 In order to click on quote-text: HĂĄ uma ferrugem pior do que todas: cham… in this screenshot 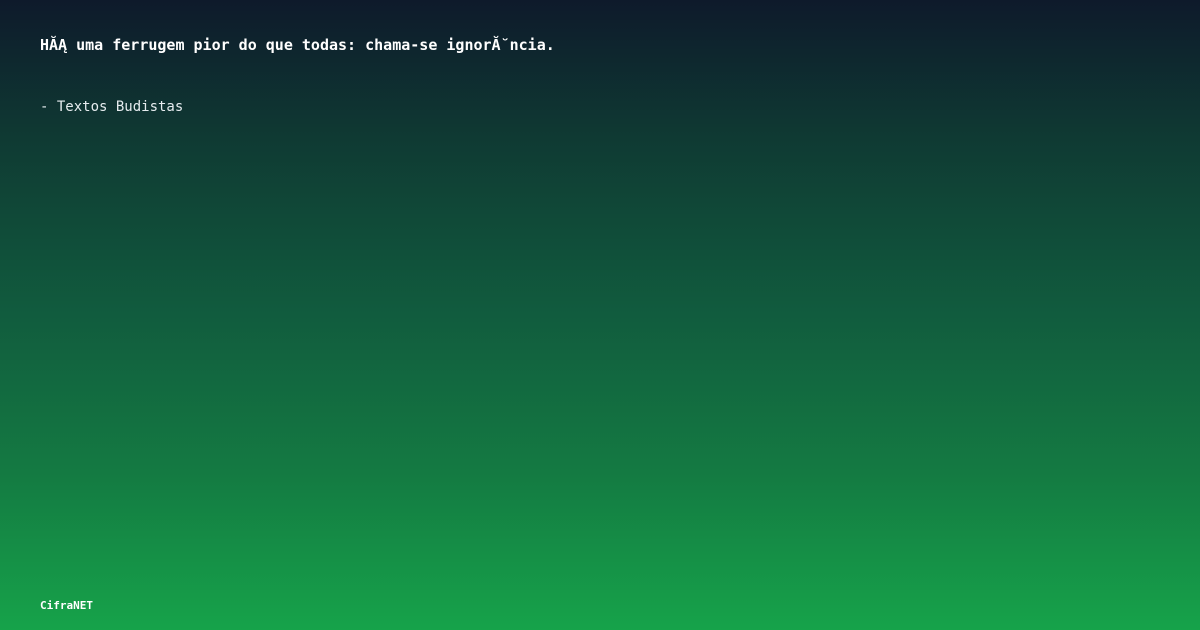, I will do `click(297, 45)`.